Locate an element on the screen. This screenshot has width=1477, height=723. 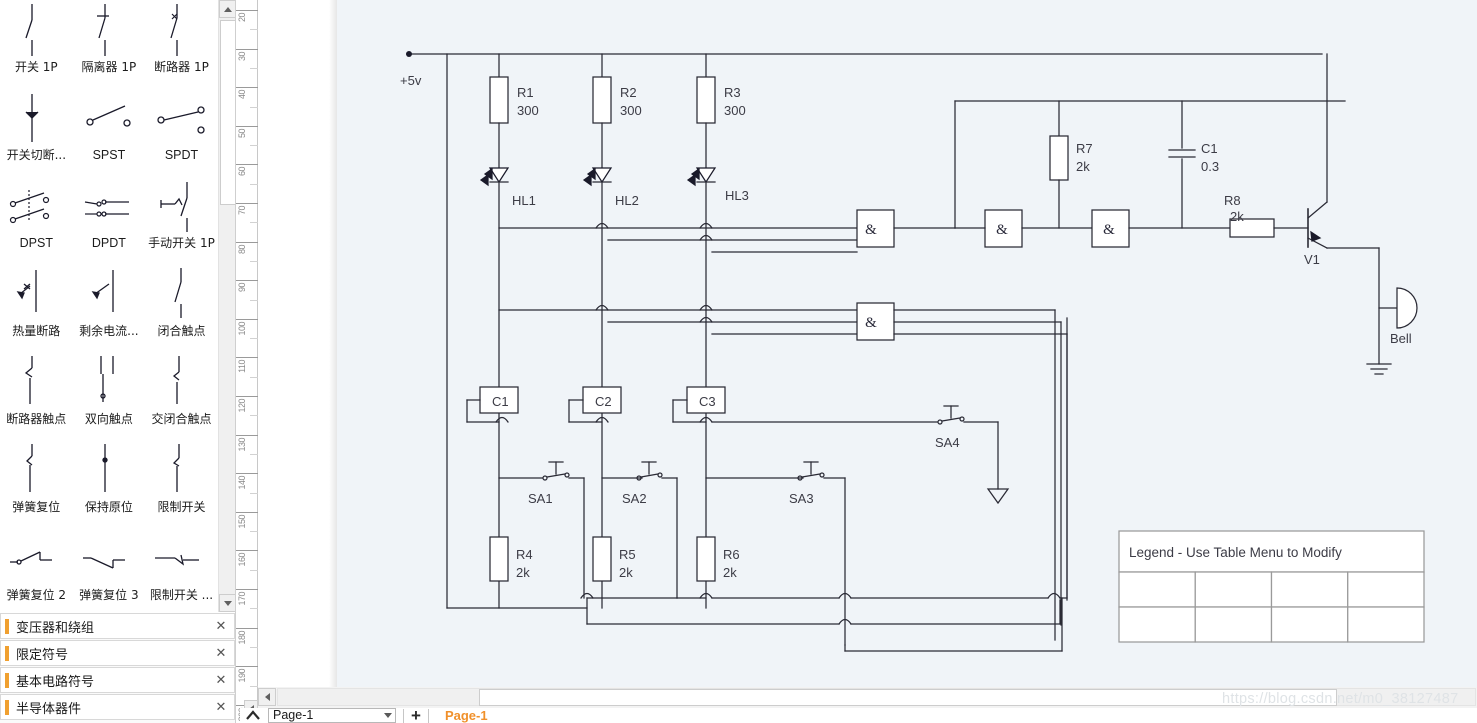
stencil-shape-stay-put: 保持原位 is located at coordinates (109, 484).